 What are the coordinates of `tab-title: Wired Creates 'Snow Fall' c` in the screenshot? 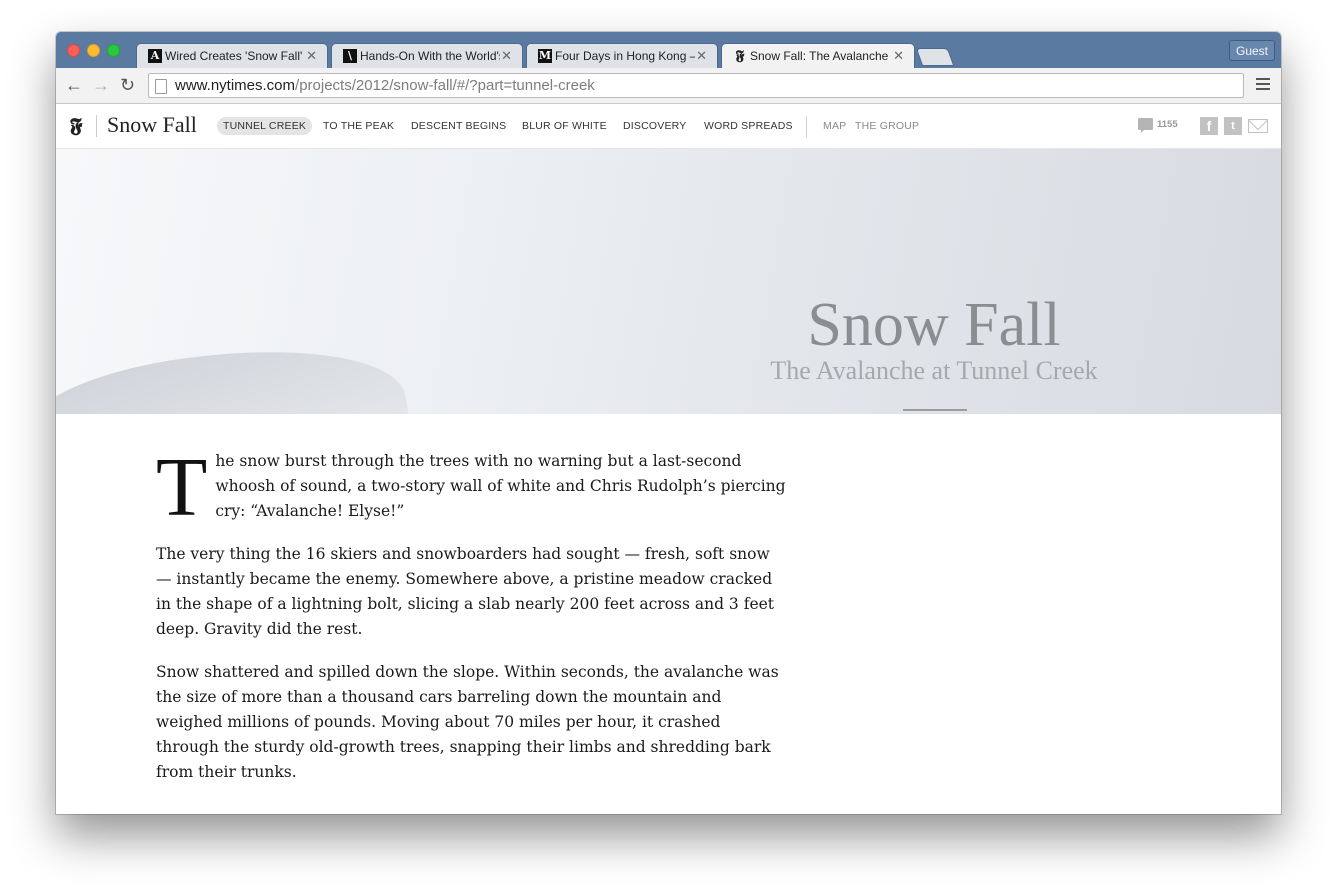 It's located at (235, 56).